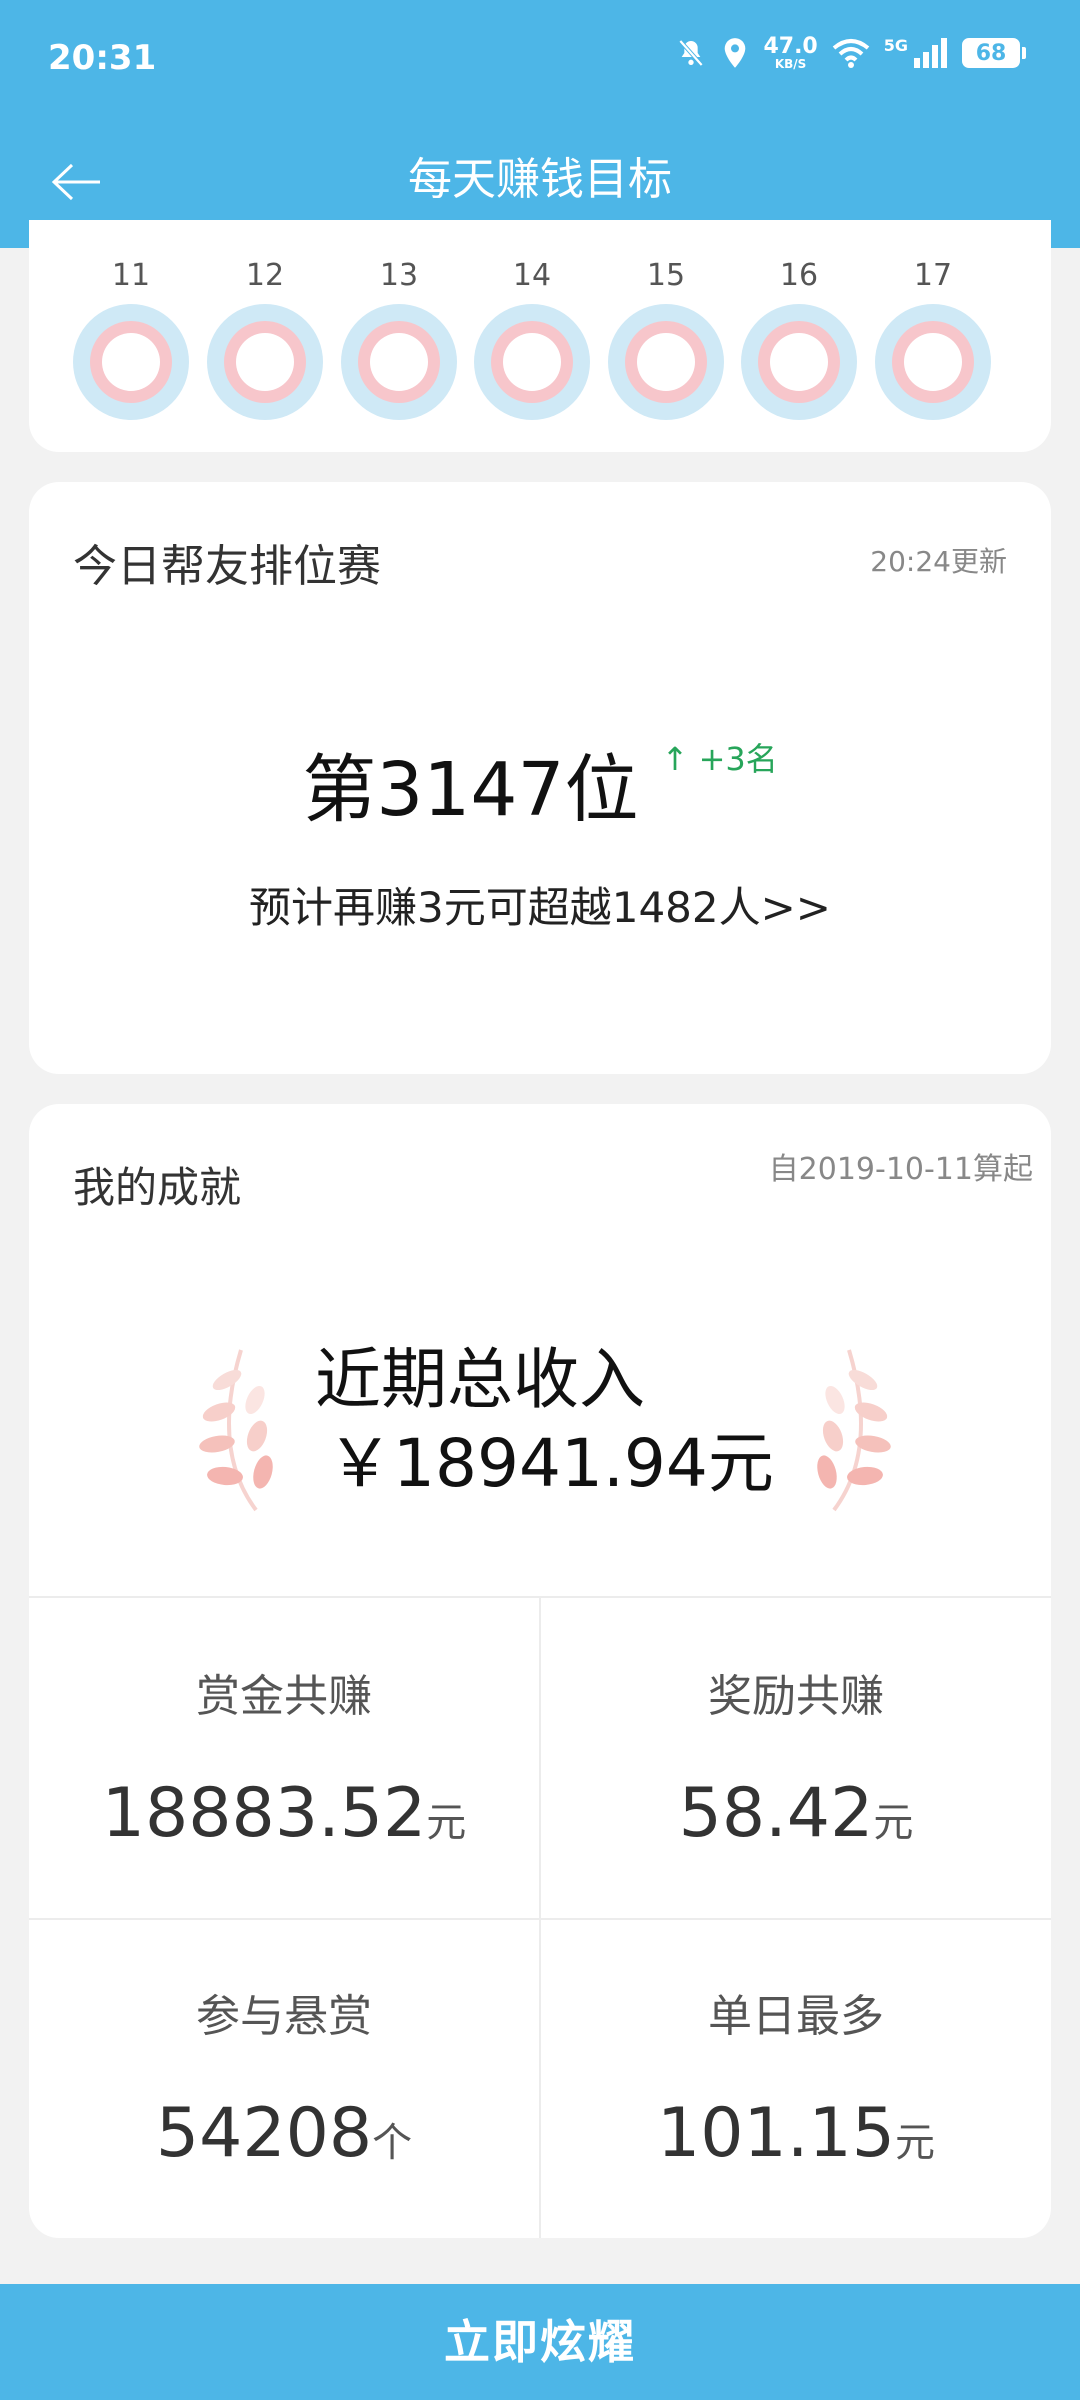 This screenshot has width=1080, height=2400. Describe the element at coordinates (532, 275) in the screenshot. I see `day-number: 14` at that location.